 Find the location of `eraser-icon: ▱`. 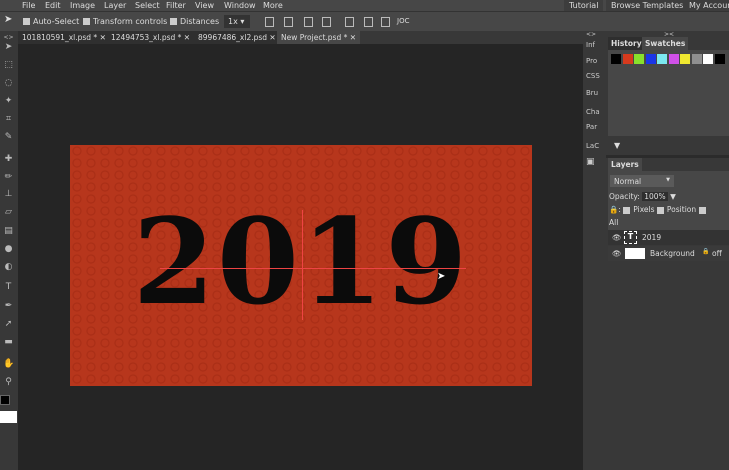

eraser-icon: ▱ is located at coordinates (8, 212).